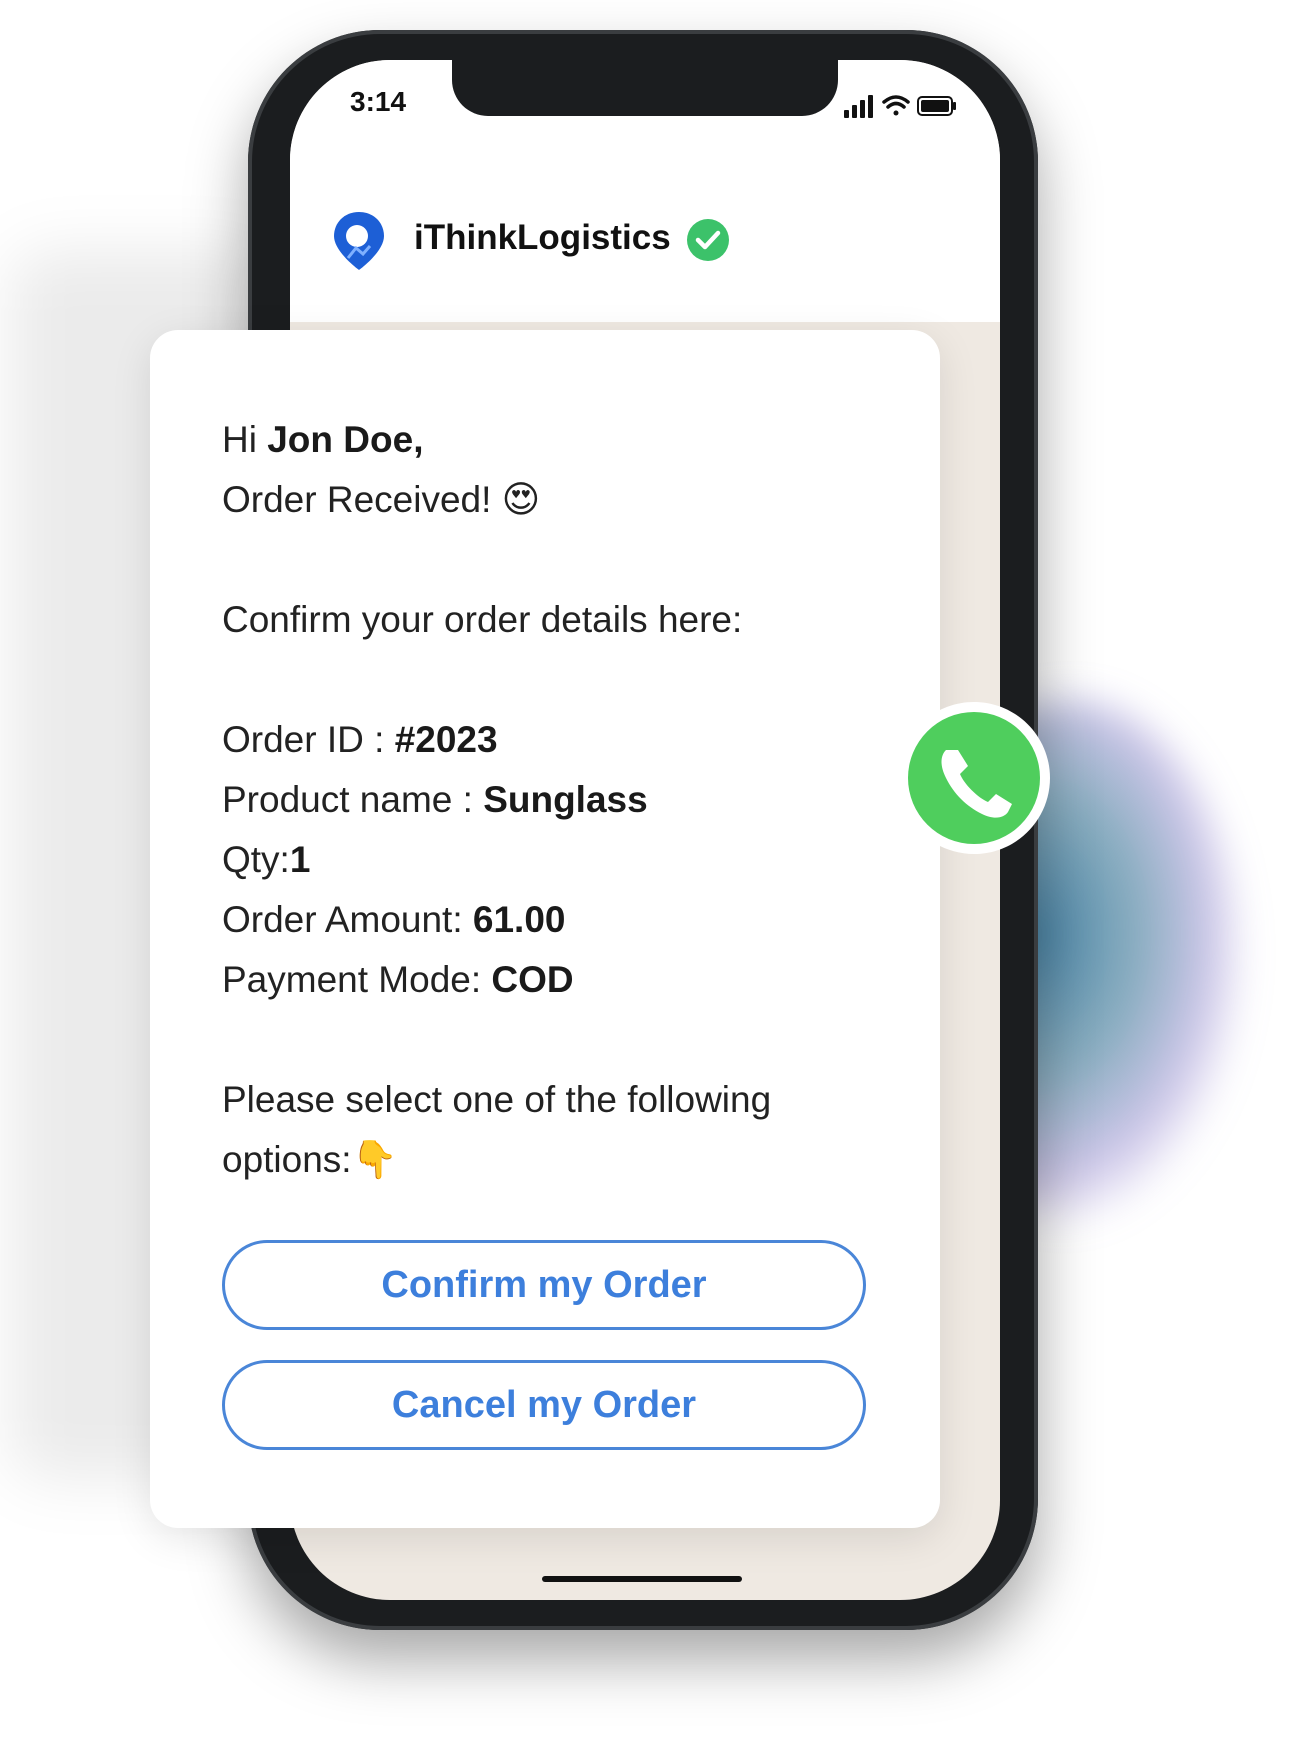 Image resolution: width=1302 pixels, height=1755 pixels. I want to click on chat-title: iThinkLogistics, so click(542, 237).